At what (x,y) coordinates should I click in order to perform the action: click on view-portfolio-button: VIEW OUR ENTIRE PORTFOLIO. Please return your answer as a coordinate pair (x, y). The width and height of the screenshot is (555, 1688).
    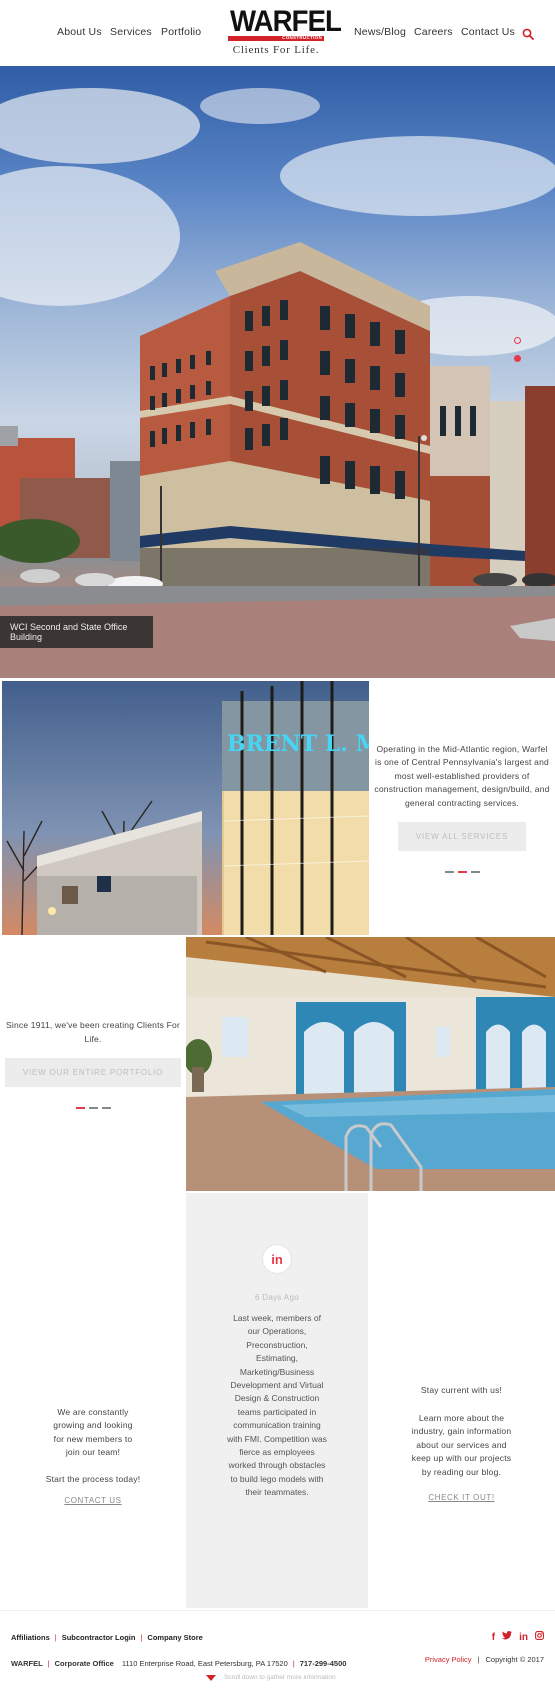
    Looking at the image, I should click on (93, 1072).